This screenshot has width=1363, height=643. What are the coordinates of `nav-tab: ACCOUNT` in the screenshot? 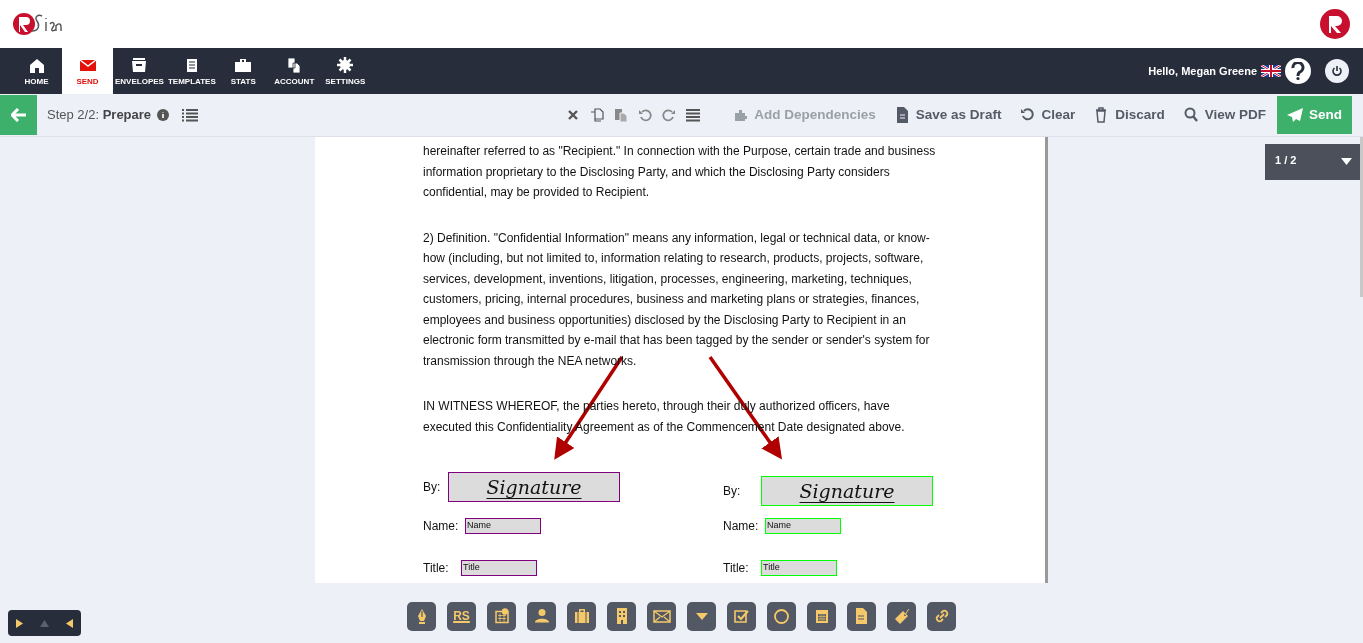 It's located at (294, 71).